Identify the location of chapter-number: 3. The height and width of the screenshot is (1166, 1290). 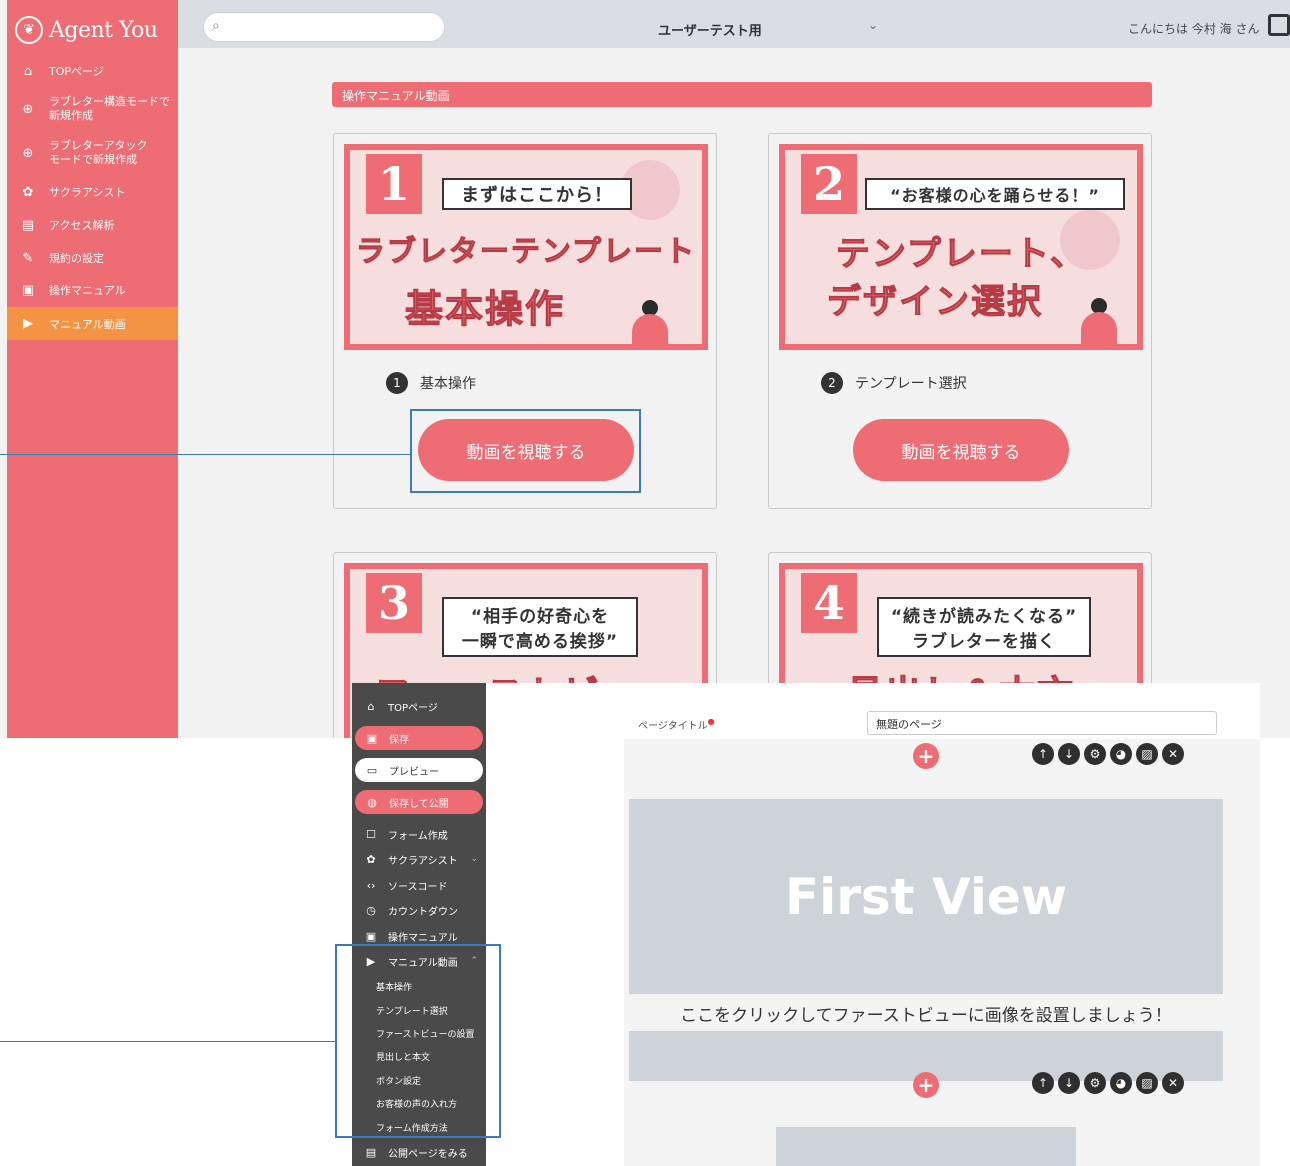
(394, 603).